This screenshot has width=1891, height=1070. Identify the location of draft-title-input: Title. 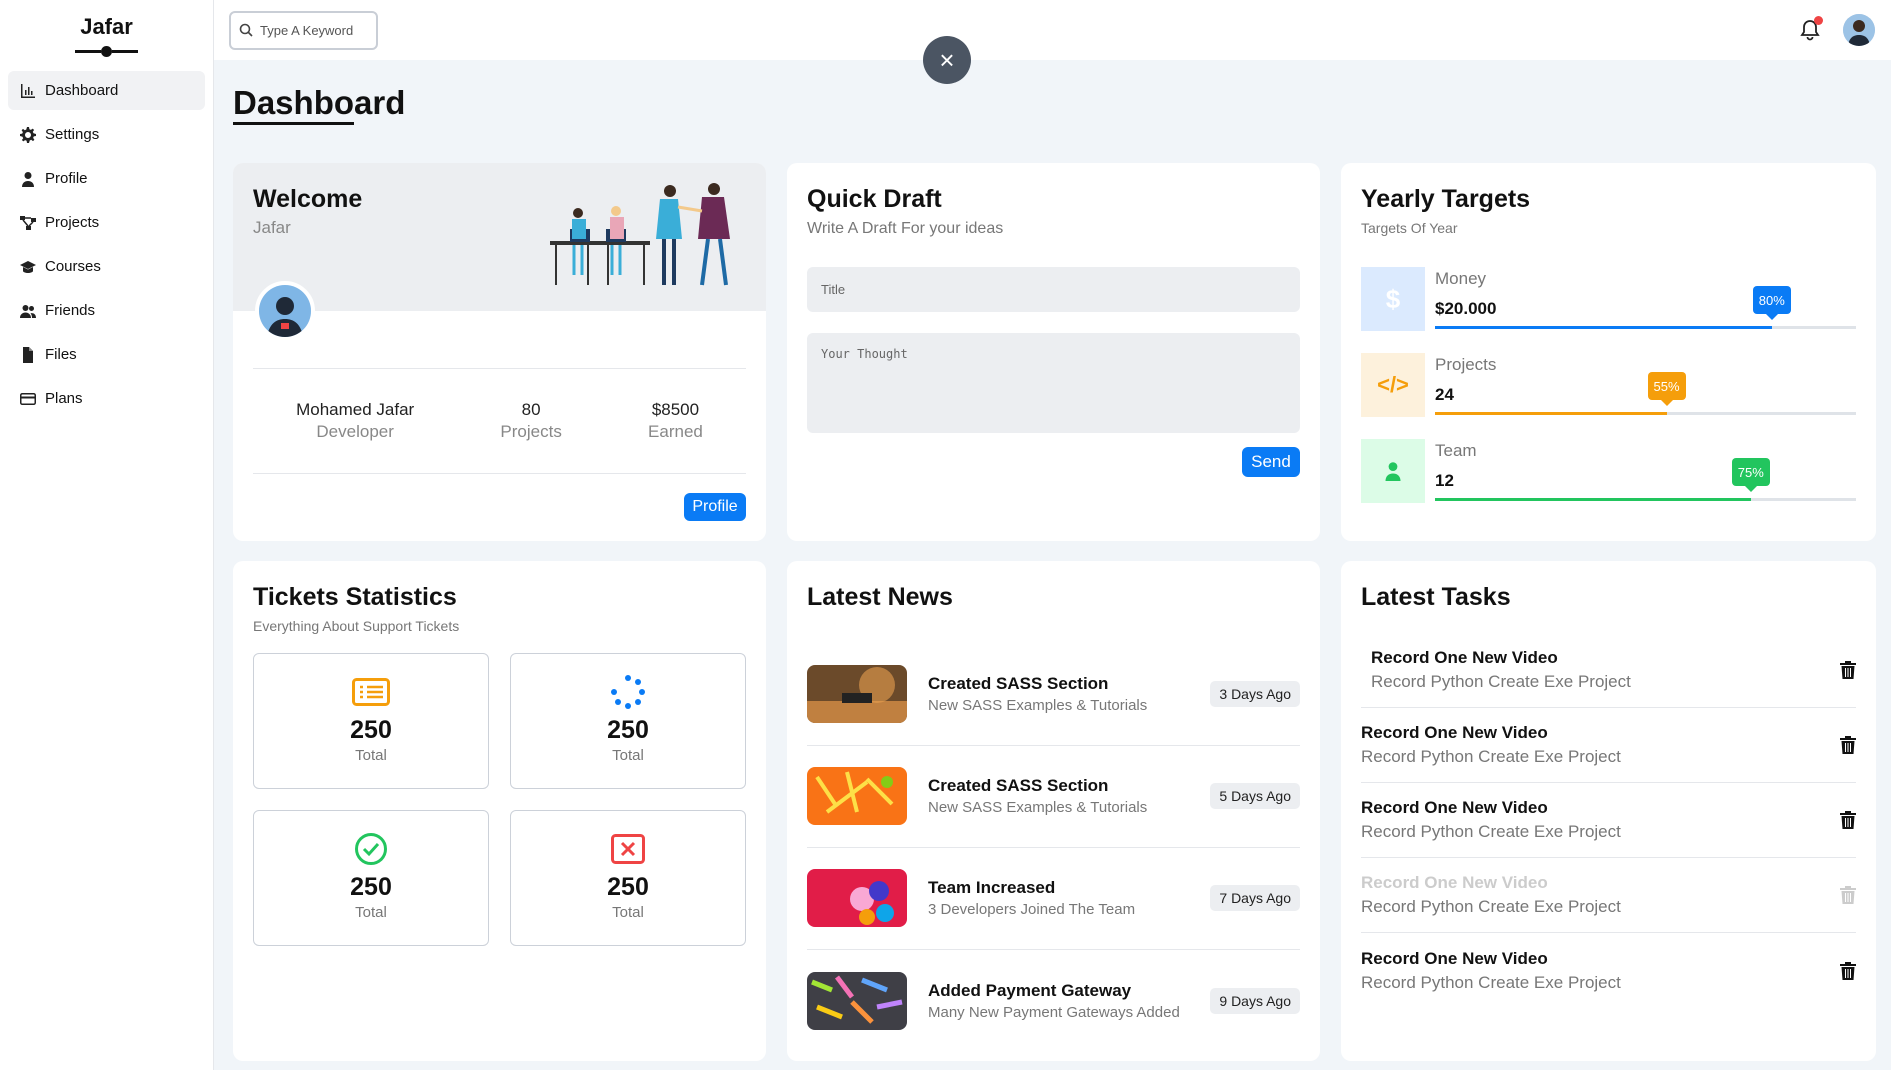
(1053, 289).